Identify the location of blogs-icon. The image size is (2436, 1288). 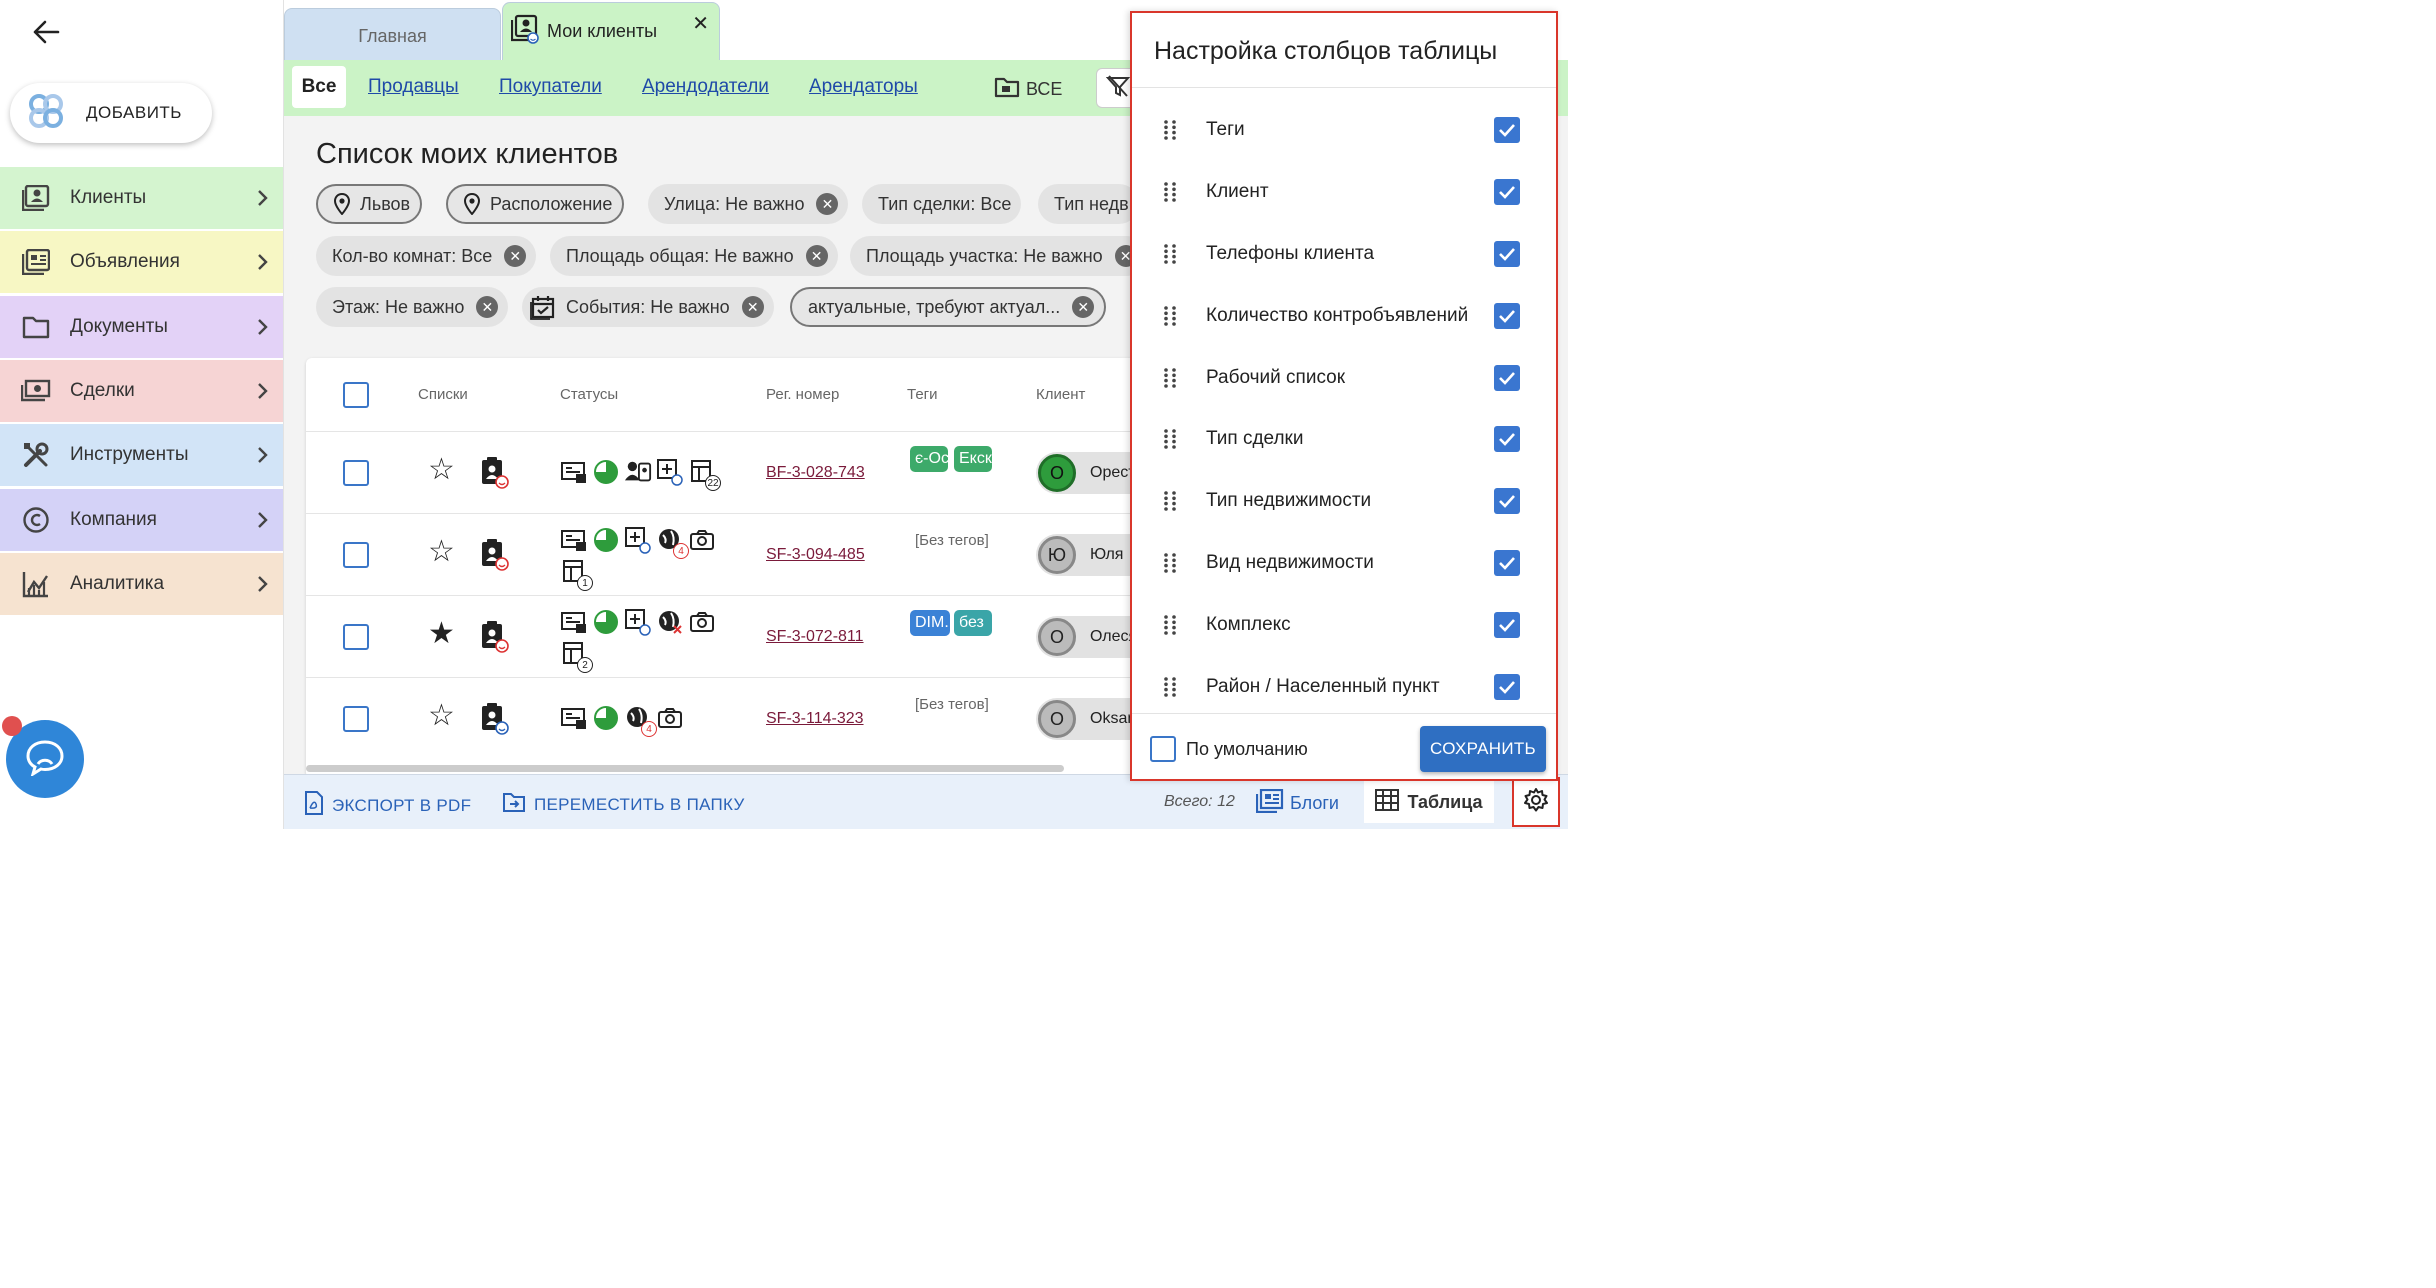
(1269, 803).